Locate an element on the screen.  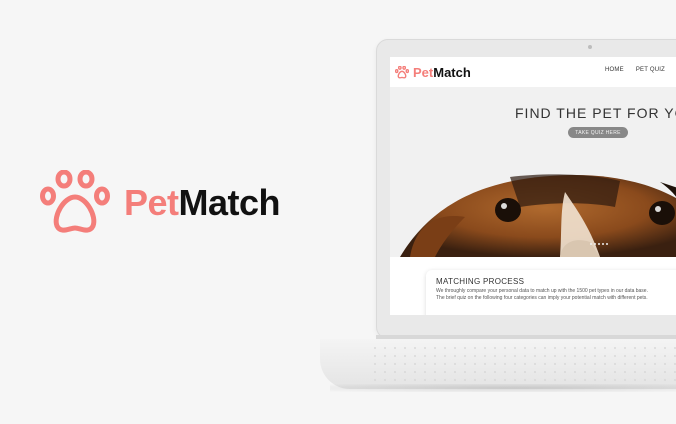
paw-icon is located at coordinates (75, 201).